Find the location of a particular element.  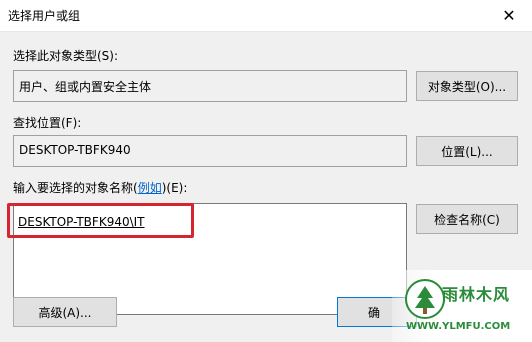

watermark-name: 雨林木风 is located at coordinates (476, 294).